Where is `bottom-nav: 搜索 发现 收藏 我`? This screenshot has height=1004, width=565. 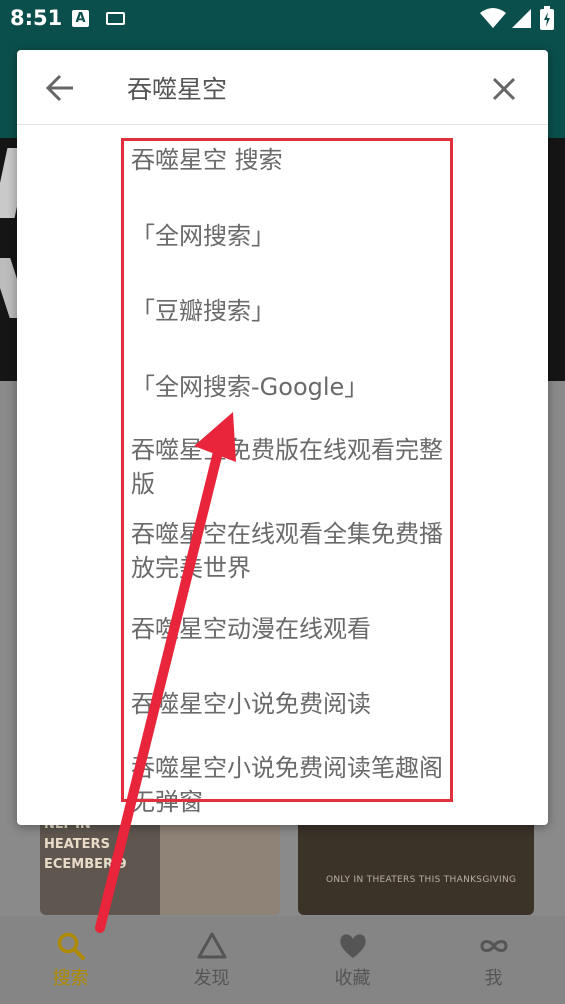 bottom-nav: 搜索 发现 收藏 我 is located at coordinates (282, 960).